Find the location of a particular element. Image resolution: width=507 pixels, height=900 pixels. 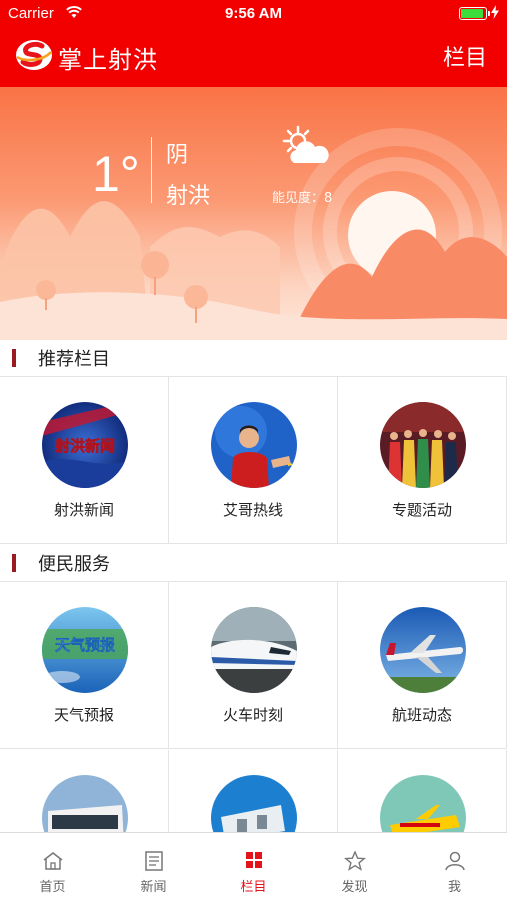

grid-item-weather-forecast: 天气预报 天气预报 is located at coordinates (84, 665).